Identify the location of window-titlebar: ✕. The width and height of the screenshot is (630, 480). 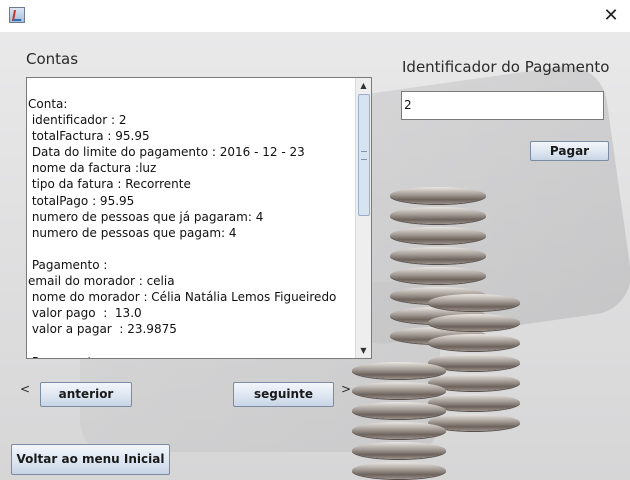
(315, 16).